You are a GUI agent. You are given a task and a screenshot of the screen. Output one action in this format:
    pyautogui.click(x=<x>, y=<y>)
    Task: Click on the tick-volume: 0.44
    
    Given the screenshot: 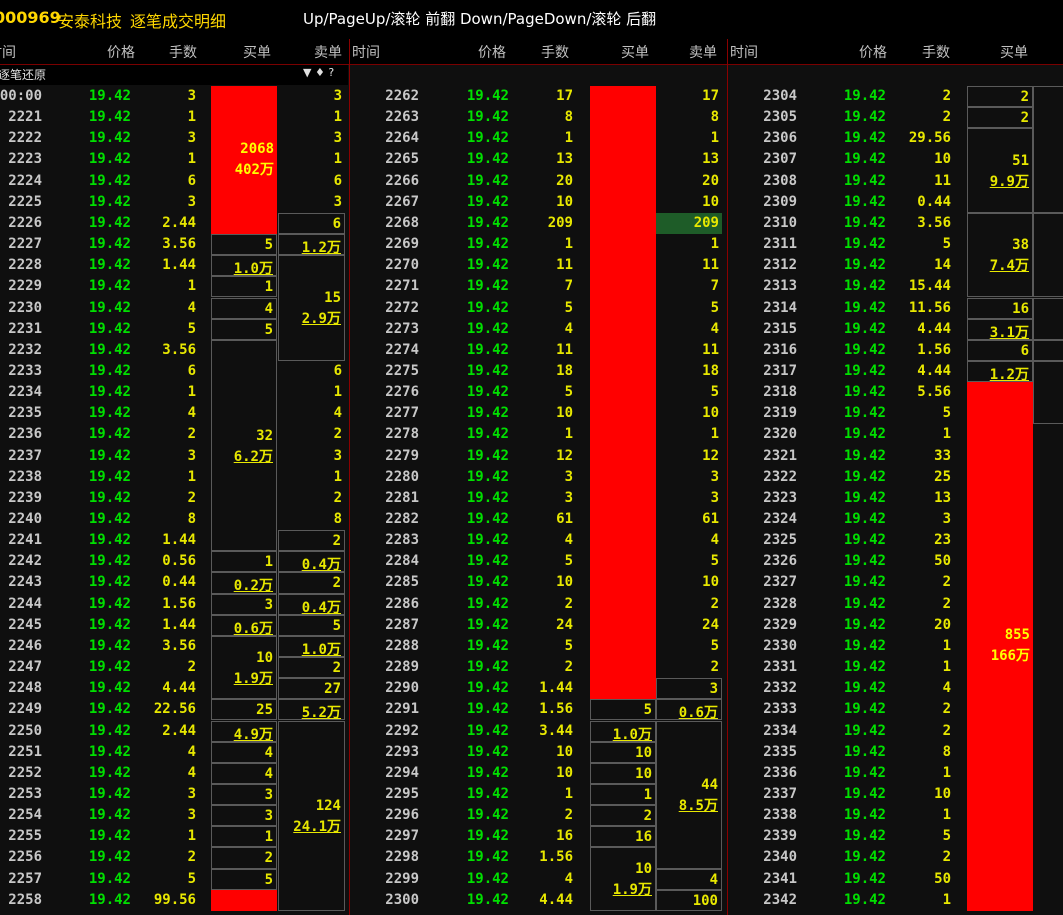 What is the action you would take?
    pyautogui.click(x=934, y=201)
    